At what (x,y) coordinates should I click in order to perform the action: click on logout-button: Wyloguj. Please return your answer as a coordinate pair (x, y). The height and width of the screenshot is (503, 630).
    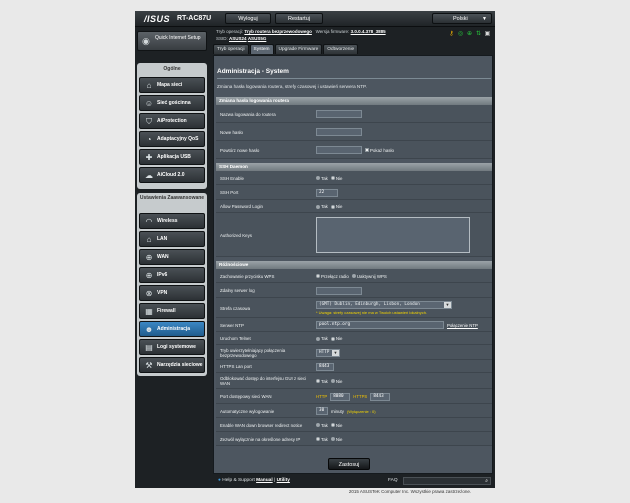
    Looking at the image, I should click on (248, 18).